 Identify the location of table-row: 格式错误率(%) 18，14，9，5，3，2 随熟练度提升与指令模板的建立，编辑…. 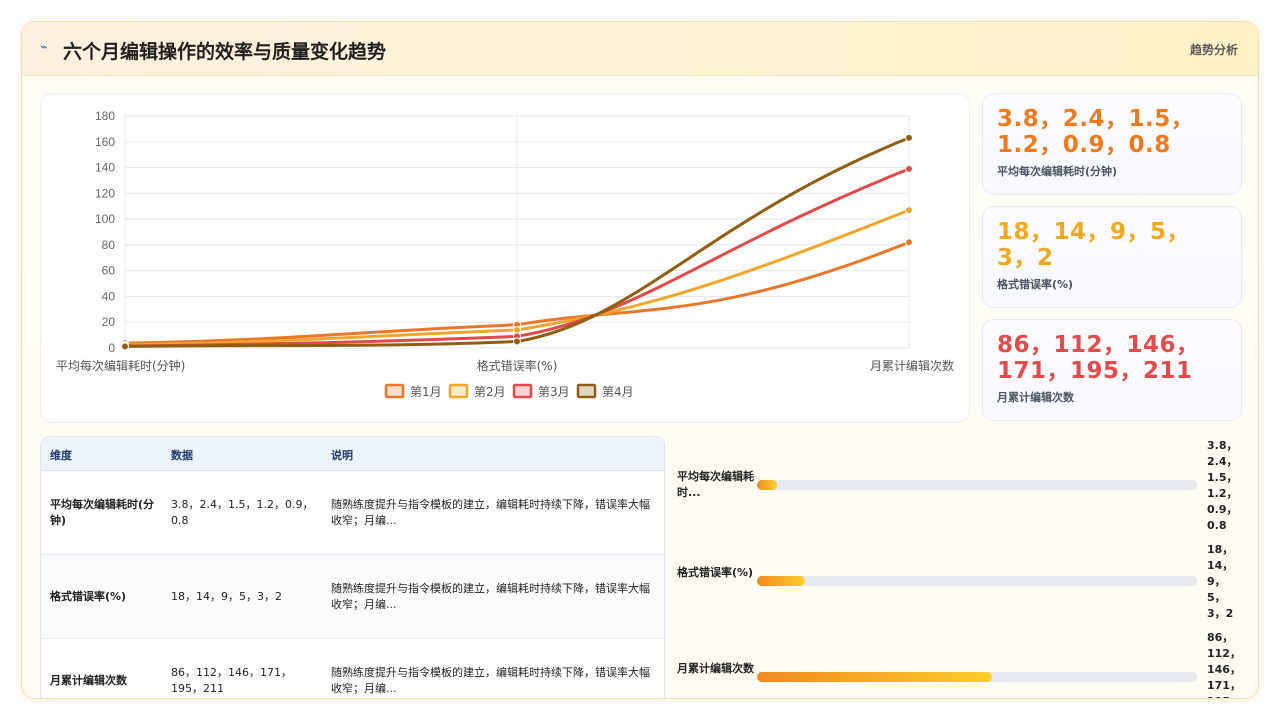
(352, 597).